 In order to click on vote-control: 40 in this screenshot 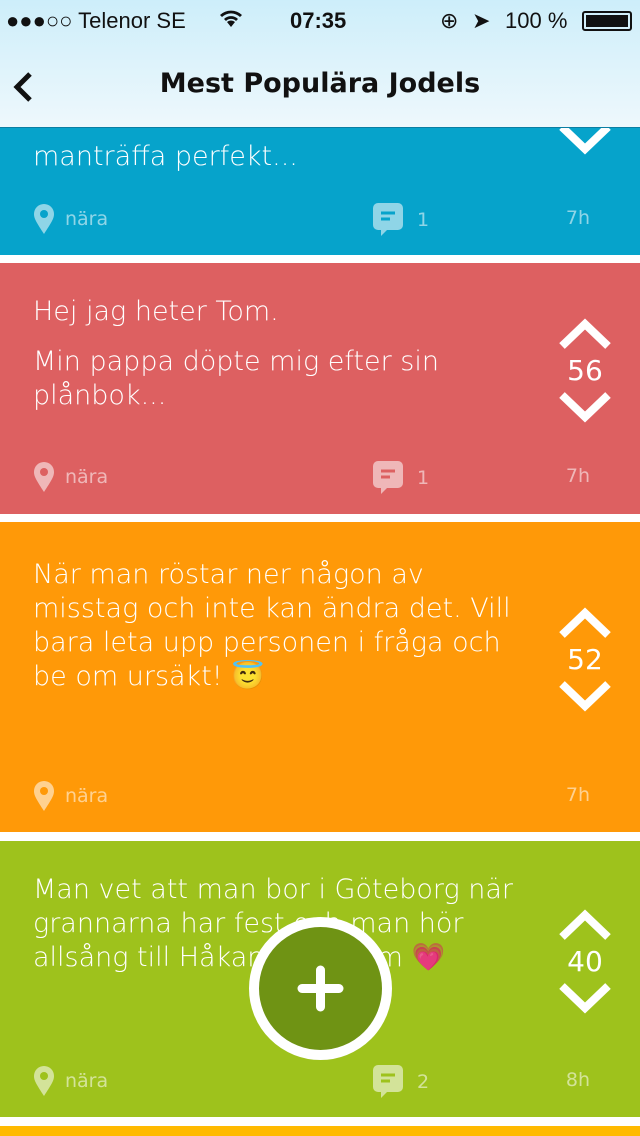, I will do `click(585, 961)`.